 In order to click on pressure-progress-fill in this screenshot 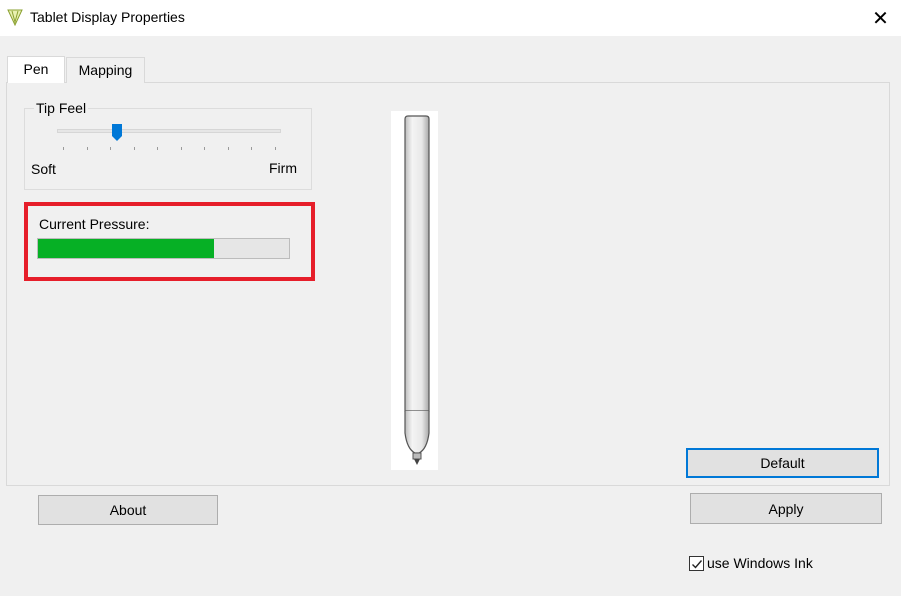, I will do `click(126, 248)`.